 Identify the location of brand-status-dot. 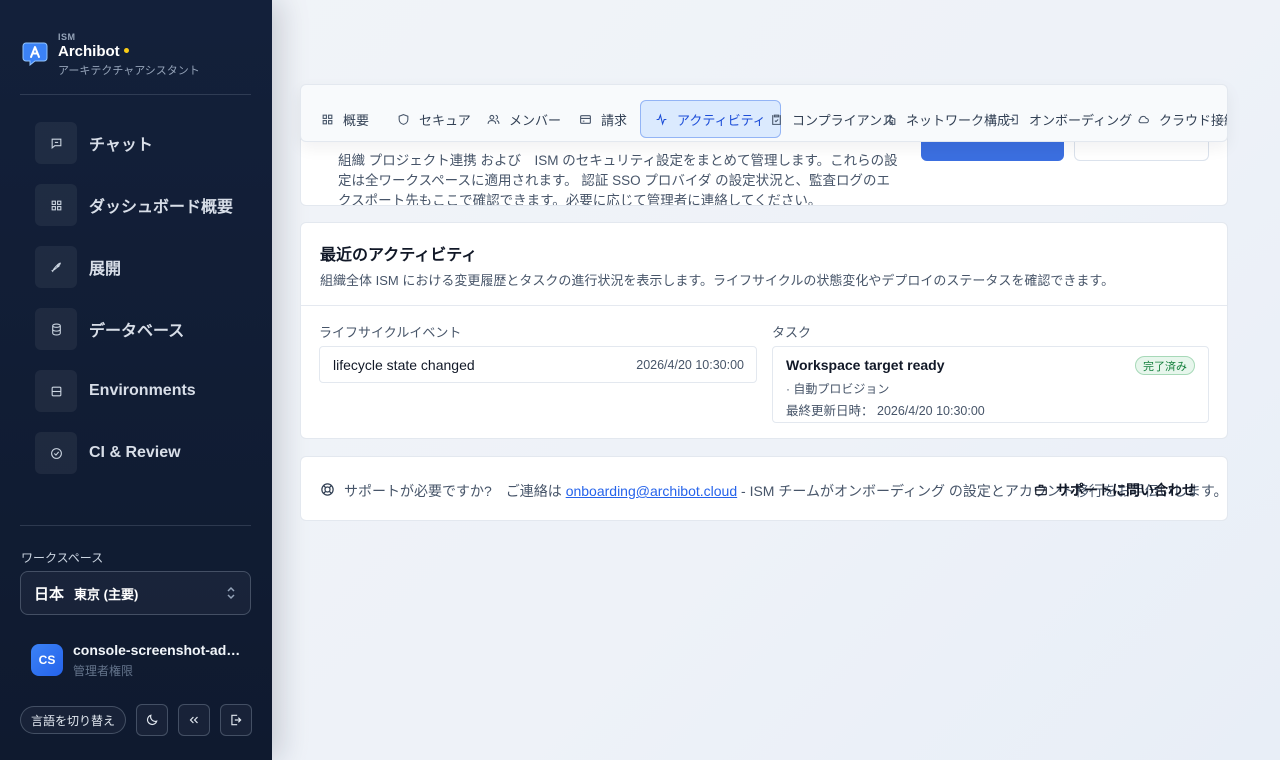
(126, 50).